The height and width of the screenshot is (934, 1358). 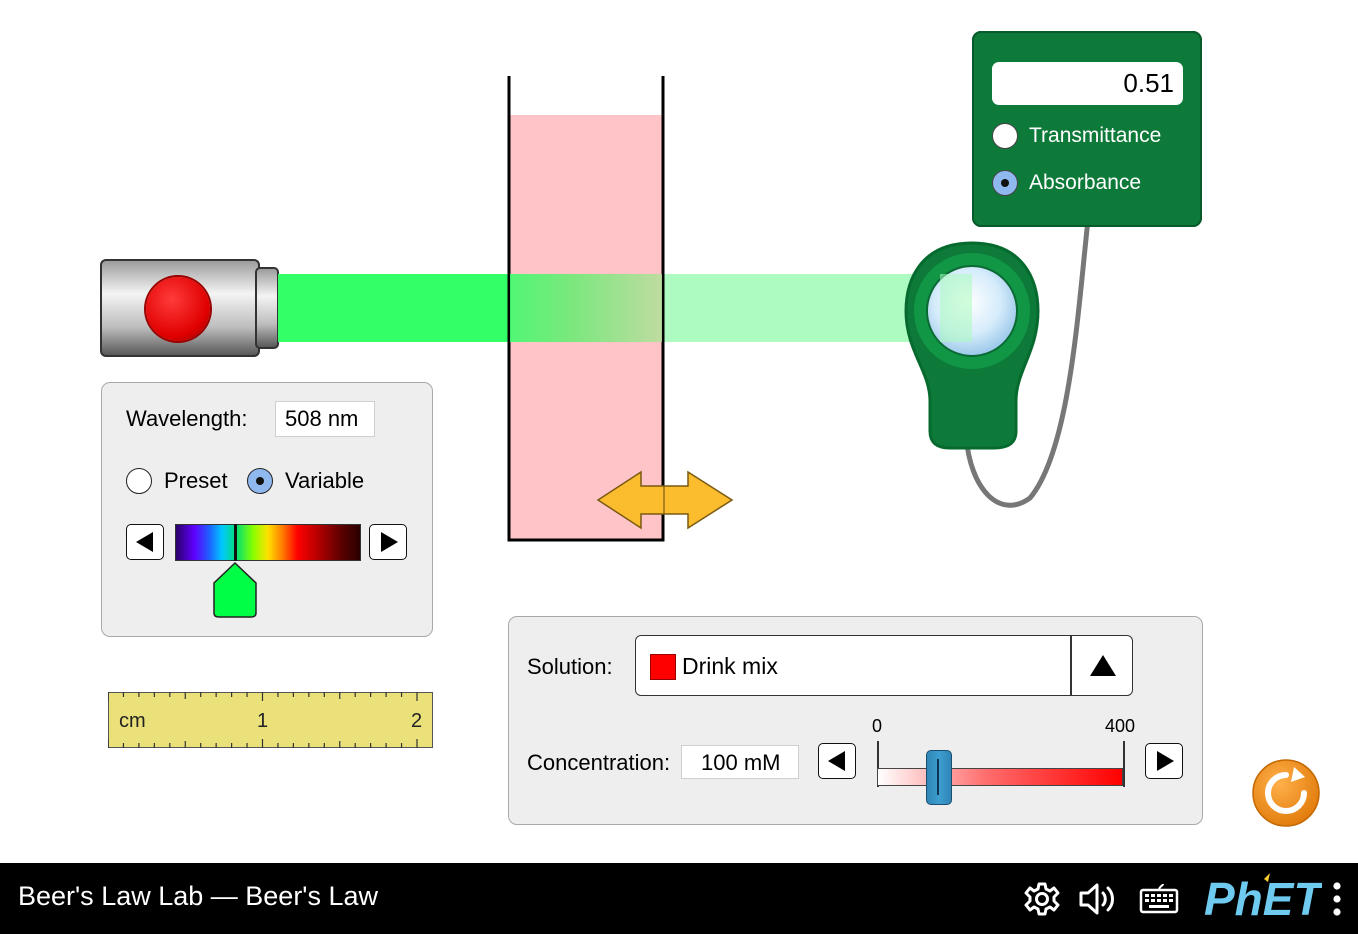 I want to click on solution-label: Solution:, so click(x=570, y=666).